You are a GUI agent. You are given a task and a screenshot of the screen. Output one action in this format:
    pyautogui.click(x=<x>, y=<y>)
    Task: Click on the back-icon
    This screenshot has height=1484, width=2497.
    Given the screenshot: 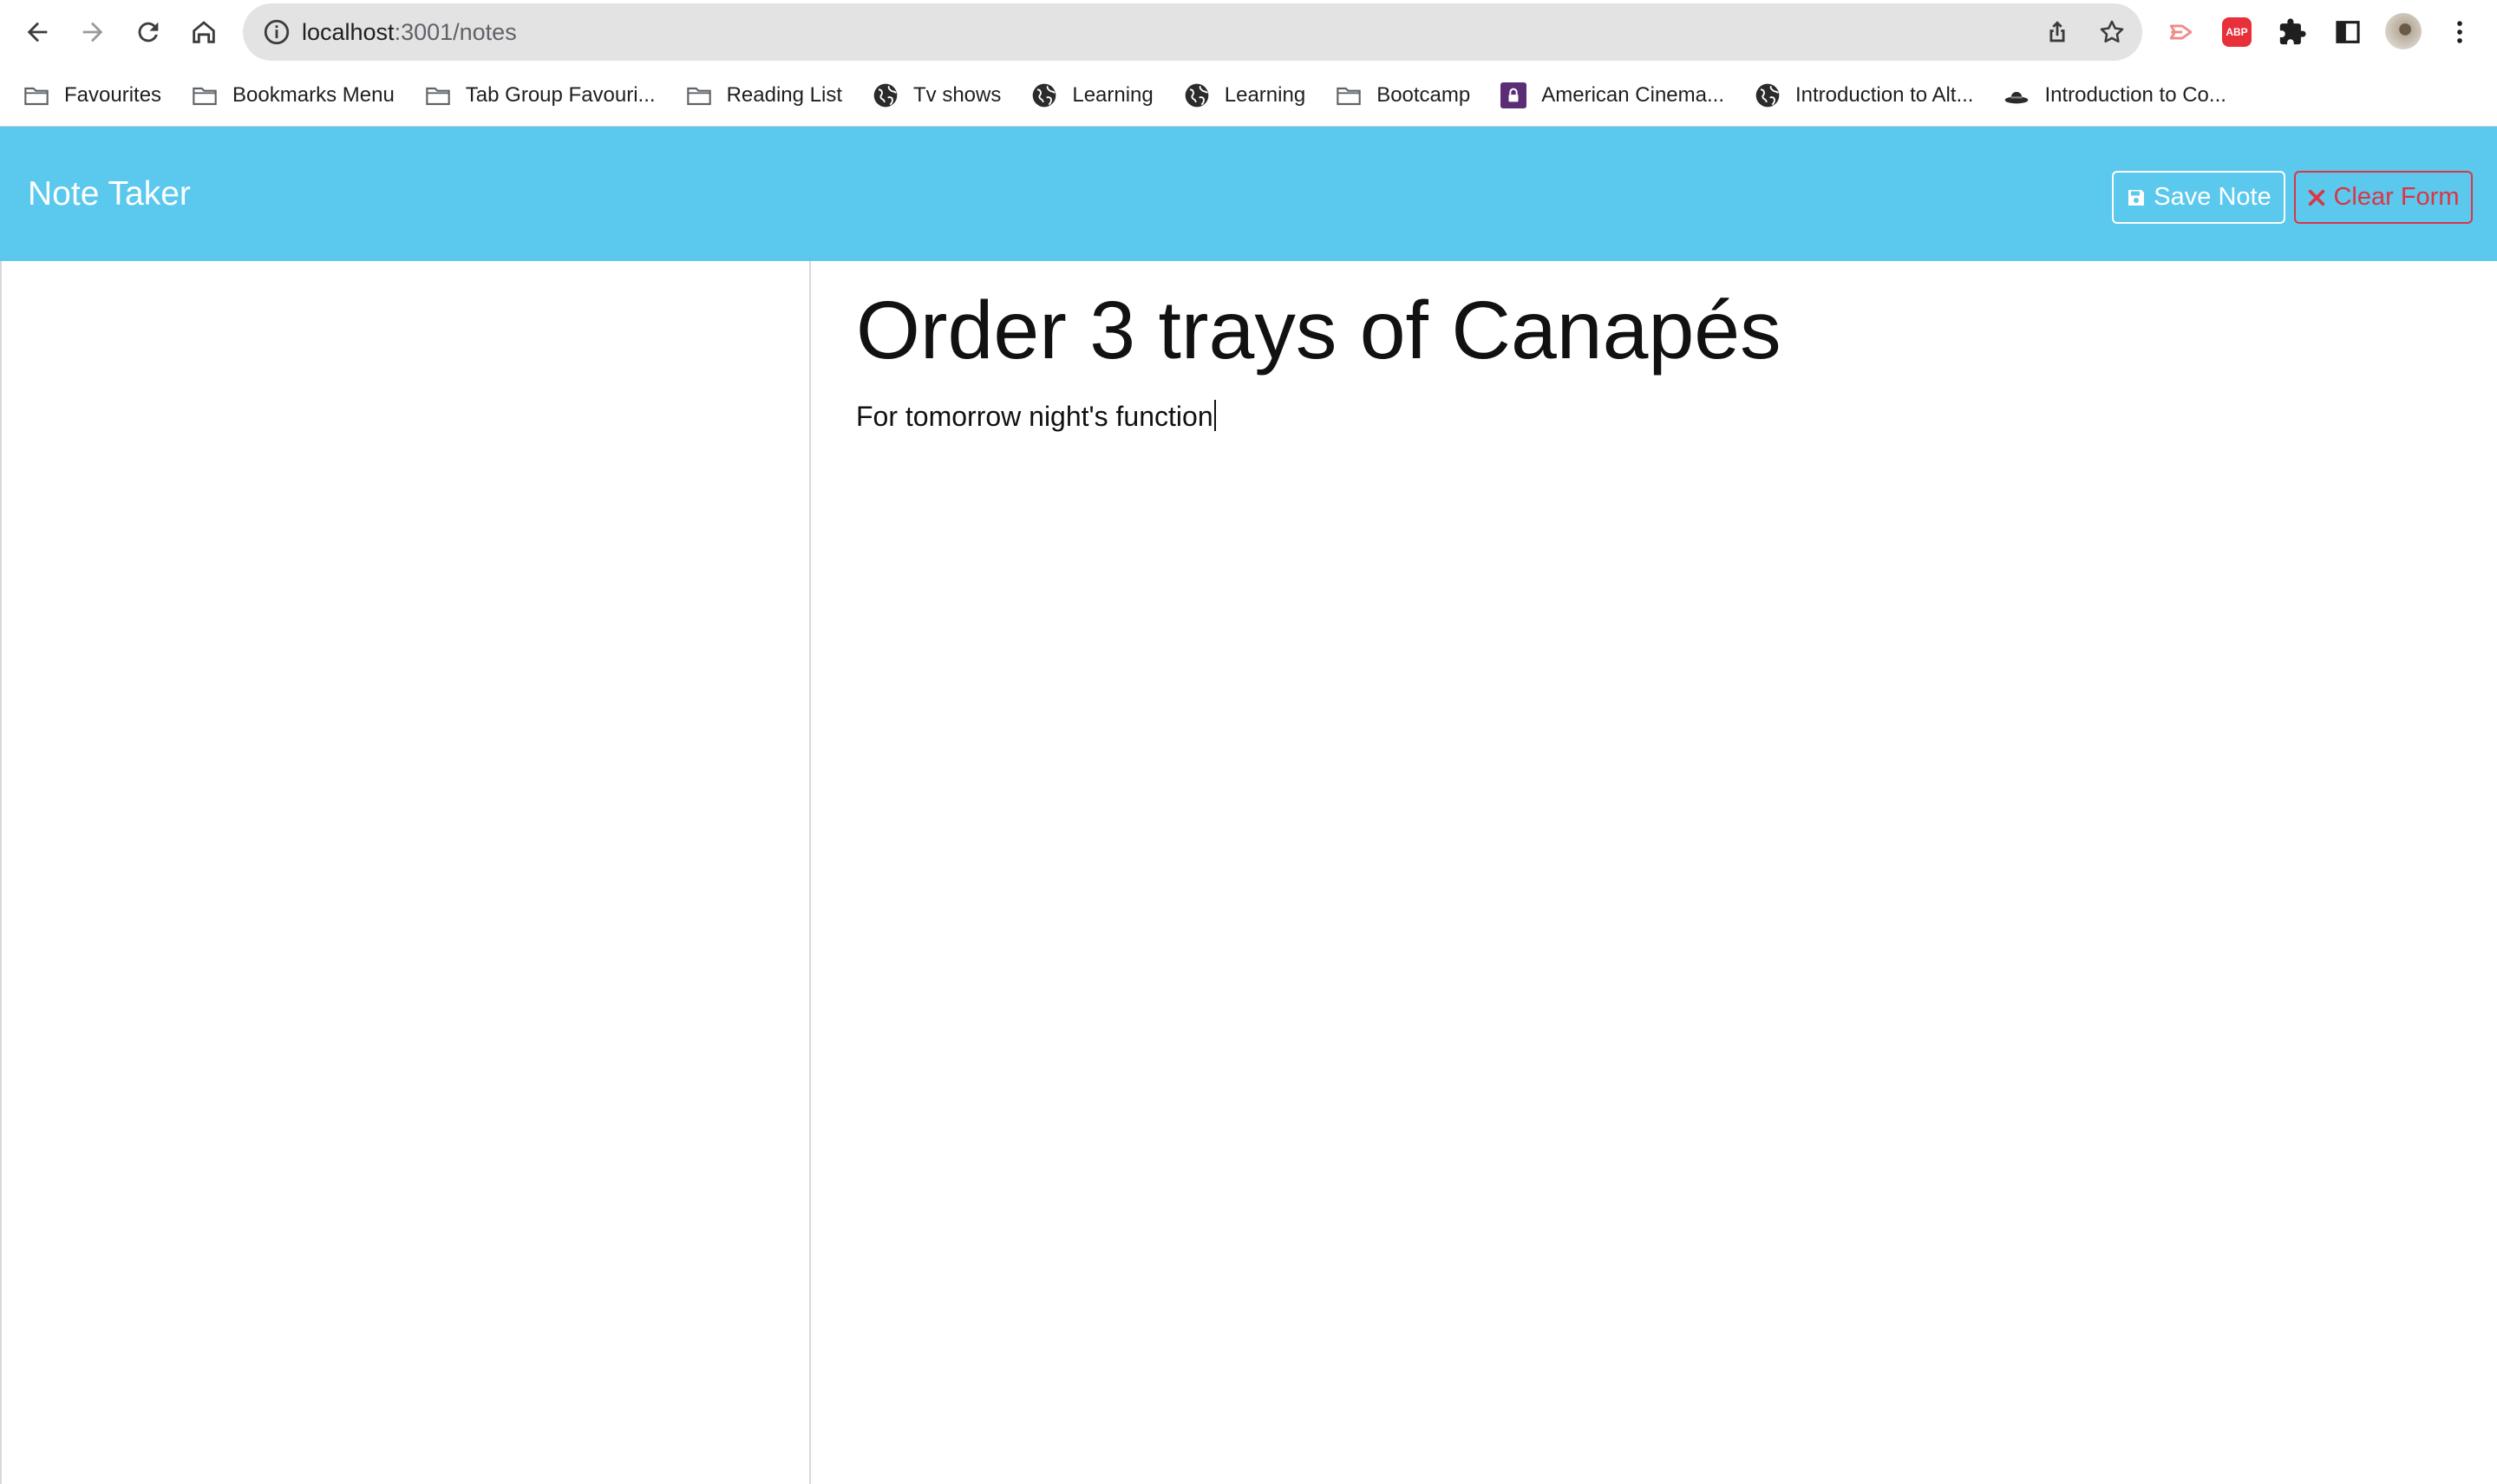 What is the action you would take?
    pyautogui.click(x=37, y=32)
    